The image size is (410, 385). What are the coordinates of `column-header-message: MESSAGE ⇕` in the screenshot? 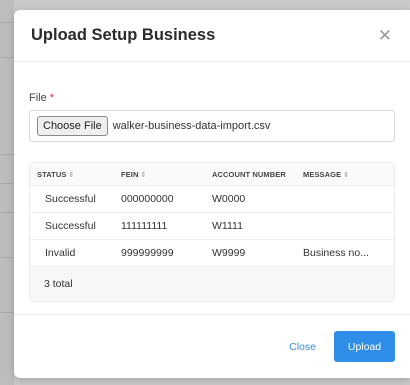 It's located at (348, 174).